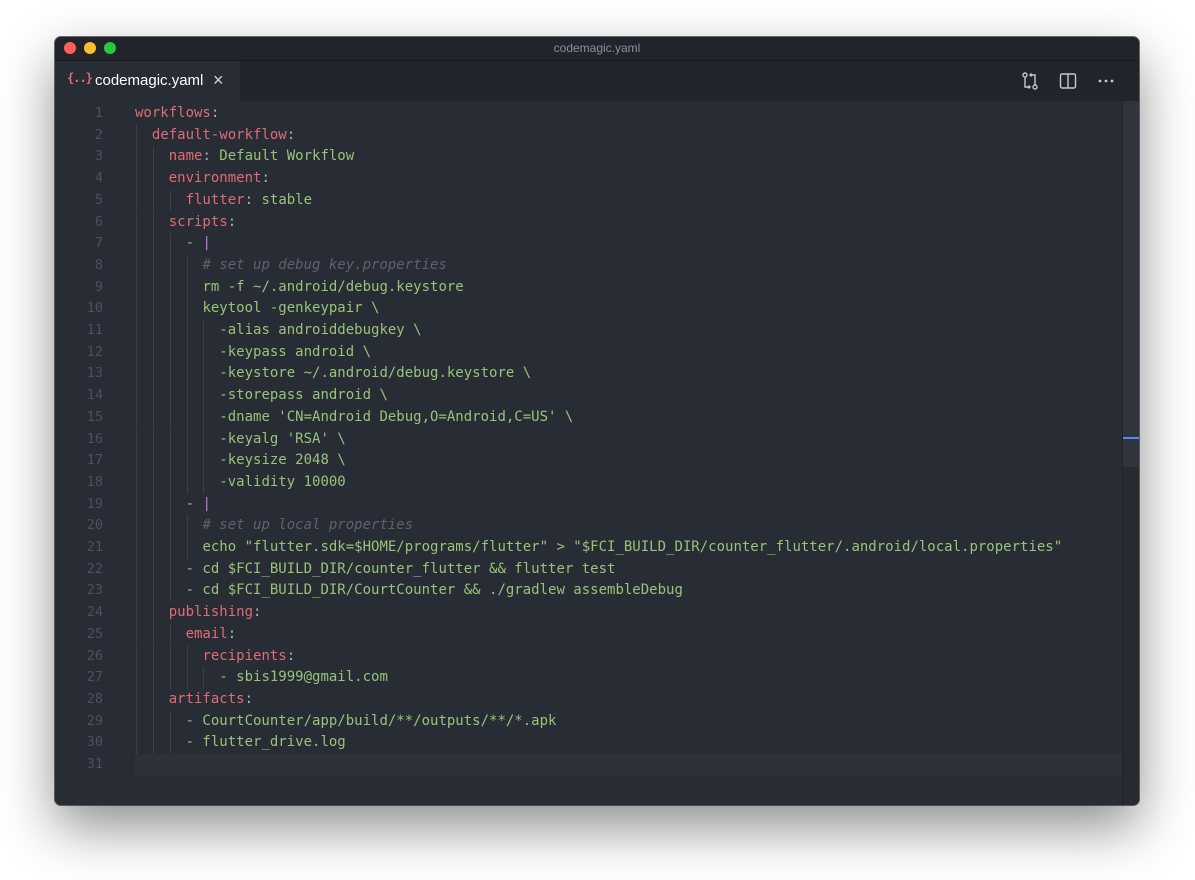 This screenshot has width=1195, height=880. I want to click on yaml-value: -storepass android \, so click(303, 395).